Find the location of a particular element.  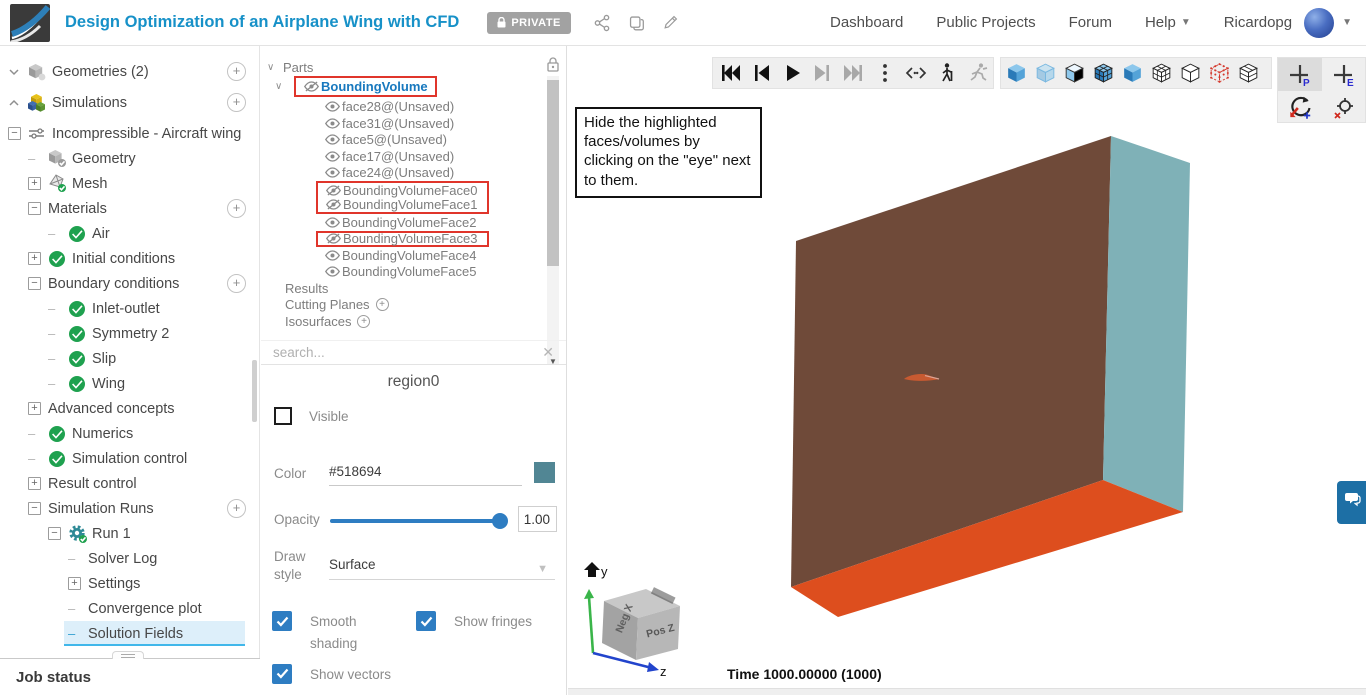

parts-item-face24-unsaved-: face24@(Unsaved) is located at coordinates (401, 173).